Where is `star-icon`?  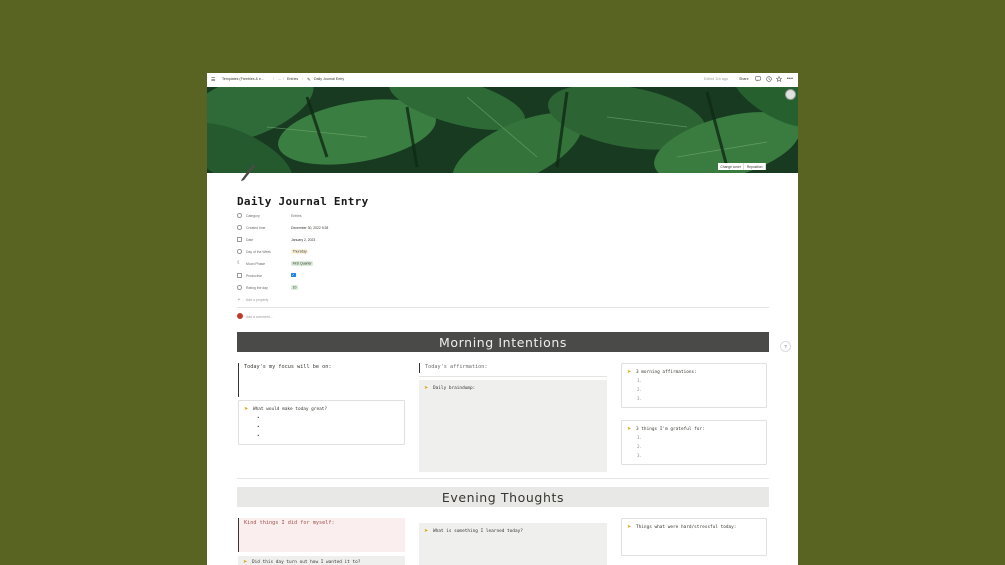 star-icon is located at coordinates (779, 79).